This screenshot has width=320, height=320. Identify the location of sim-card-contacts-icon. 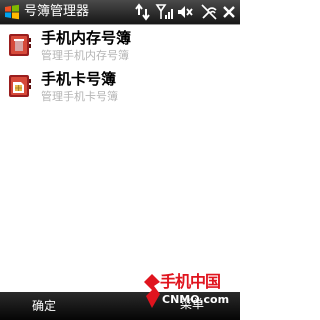
(20, 86).